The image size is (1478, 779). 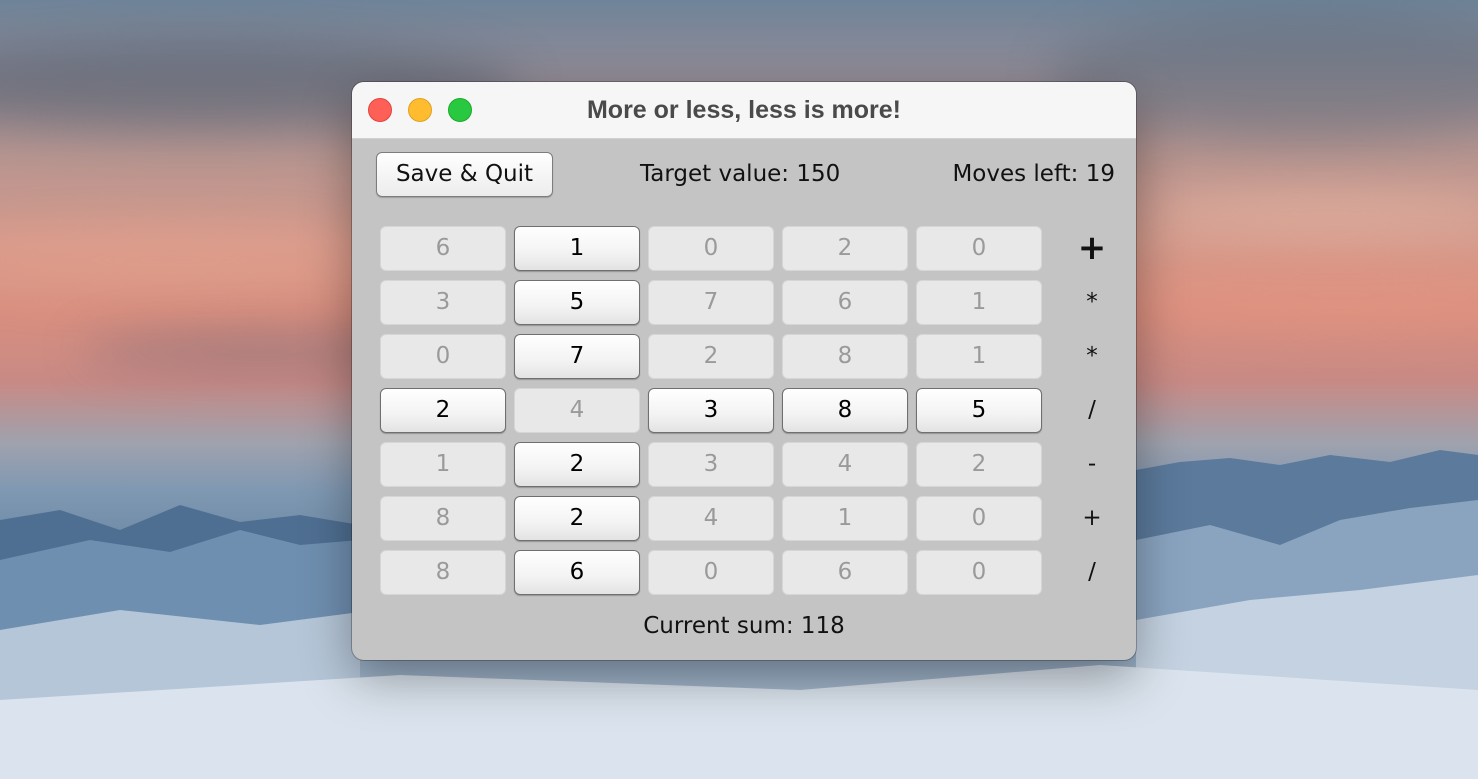 What do you see at coordinates (443, 356) in the screenshot?
I see `grid-cell-r3-c1: 0` at bounding box center [443, 356].